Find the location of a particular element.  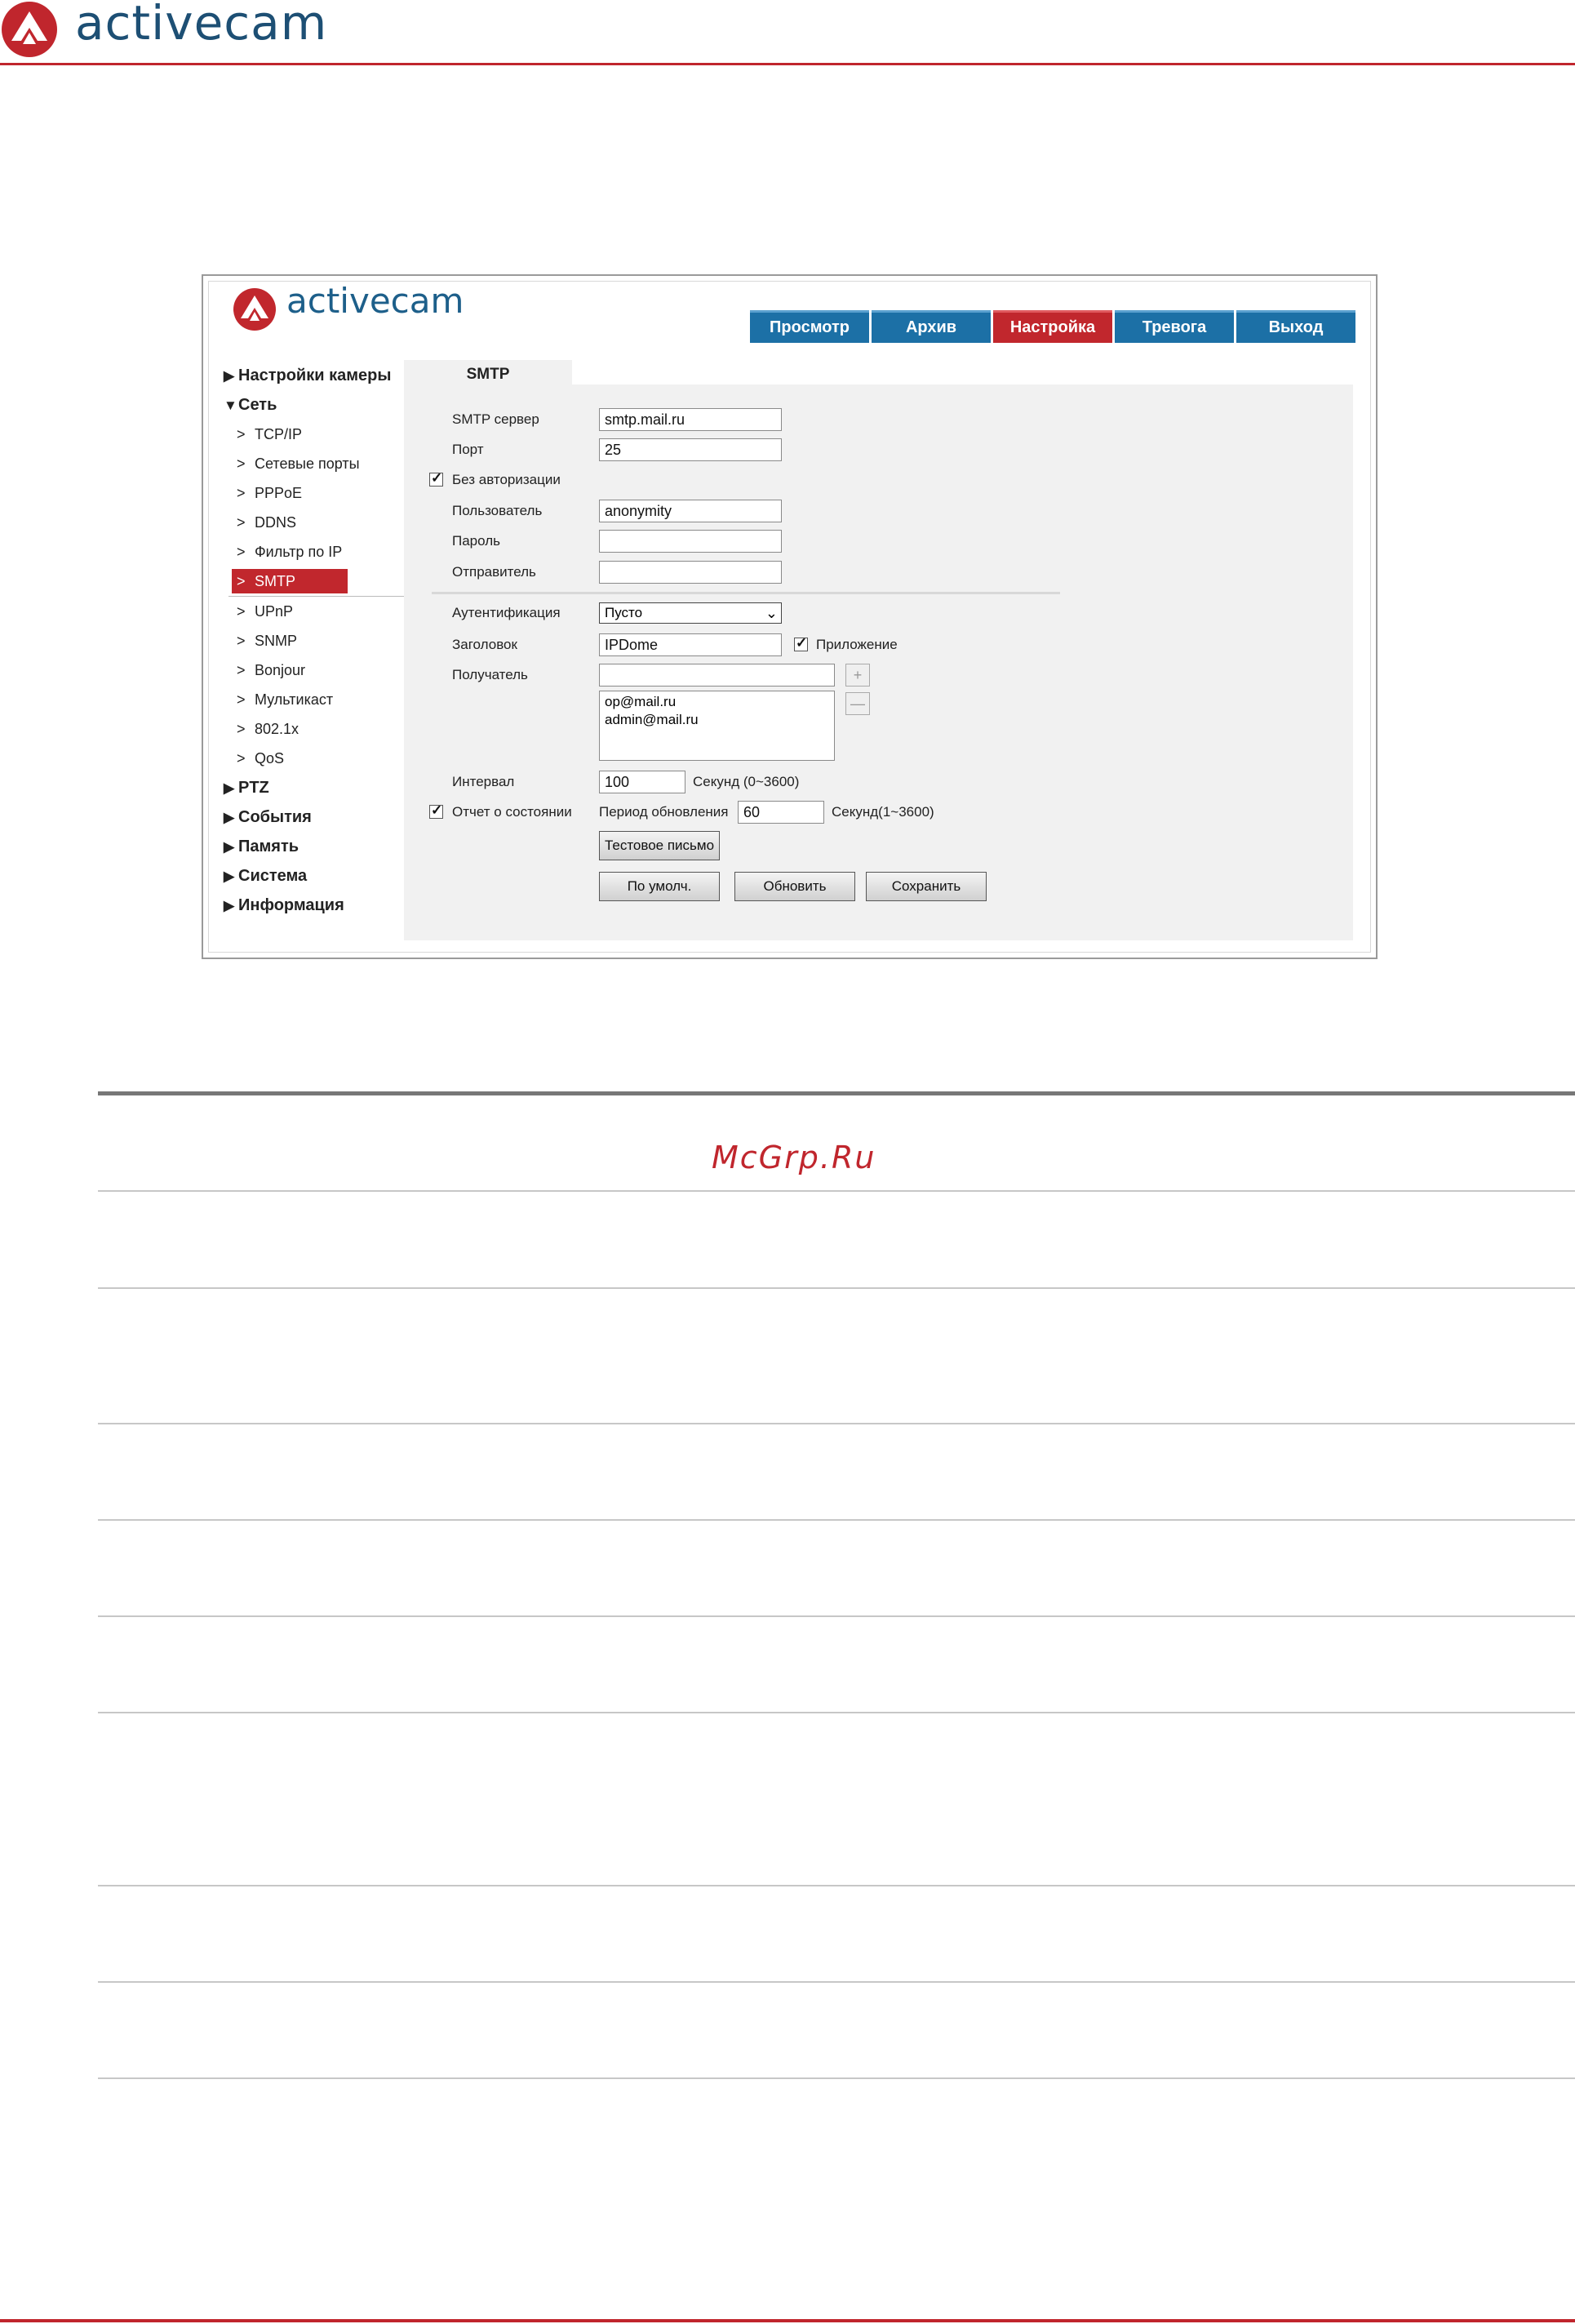

tab-alarm: Тревога is located at coordinates (1174, 327).